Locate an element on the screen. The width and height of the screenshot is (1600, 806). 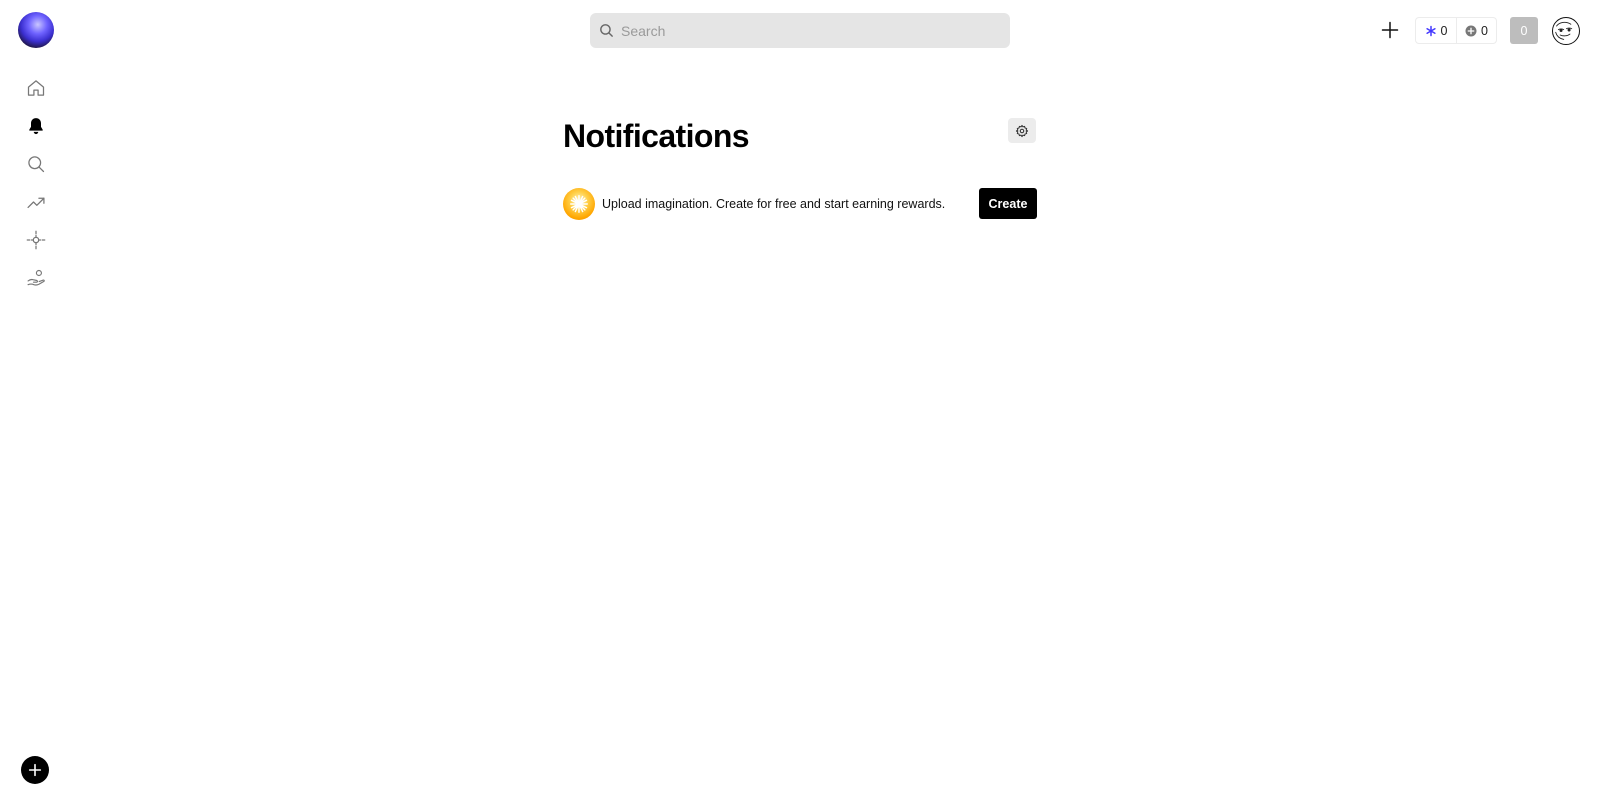
sidebar-item-home is located at coordinates (36, 88).